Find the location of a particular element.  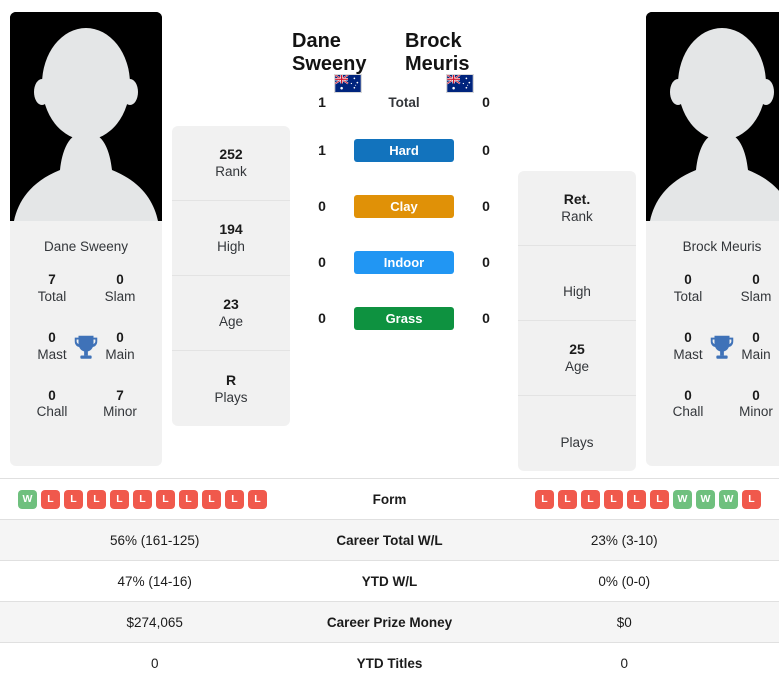

h2h-grass-left-score: 0 is located at coordinates (322, 318).